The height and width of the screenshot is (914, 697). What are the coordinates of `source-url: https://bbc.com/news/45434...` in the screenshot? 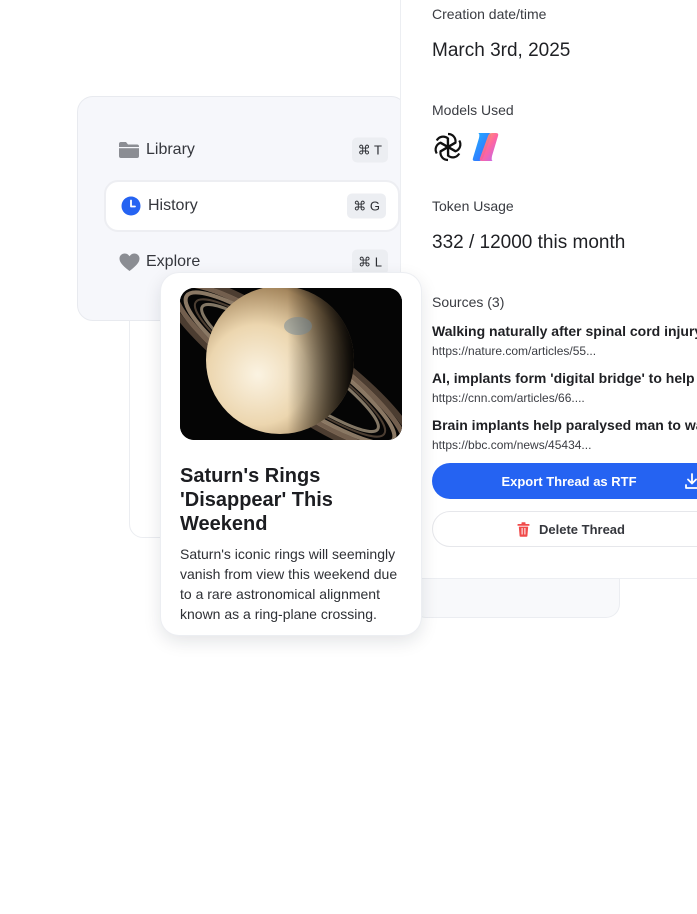 It's located at (564, 445).